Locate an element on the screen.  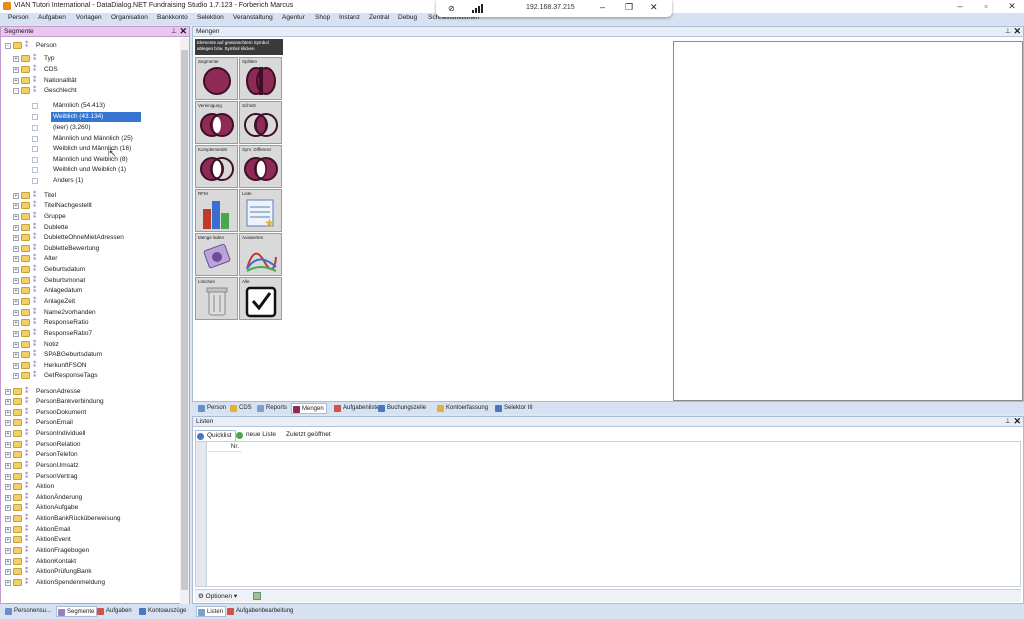
tree-node: + ⁑ Alter is located at coordinates (90, 259).